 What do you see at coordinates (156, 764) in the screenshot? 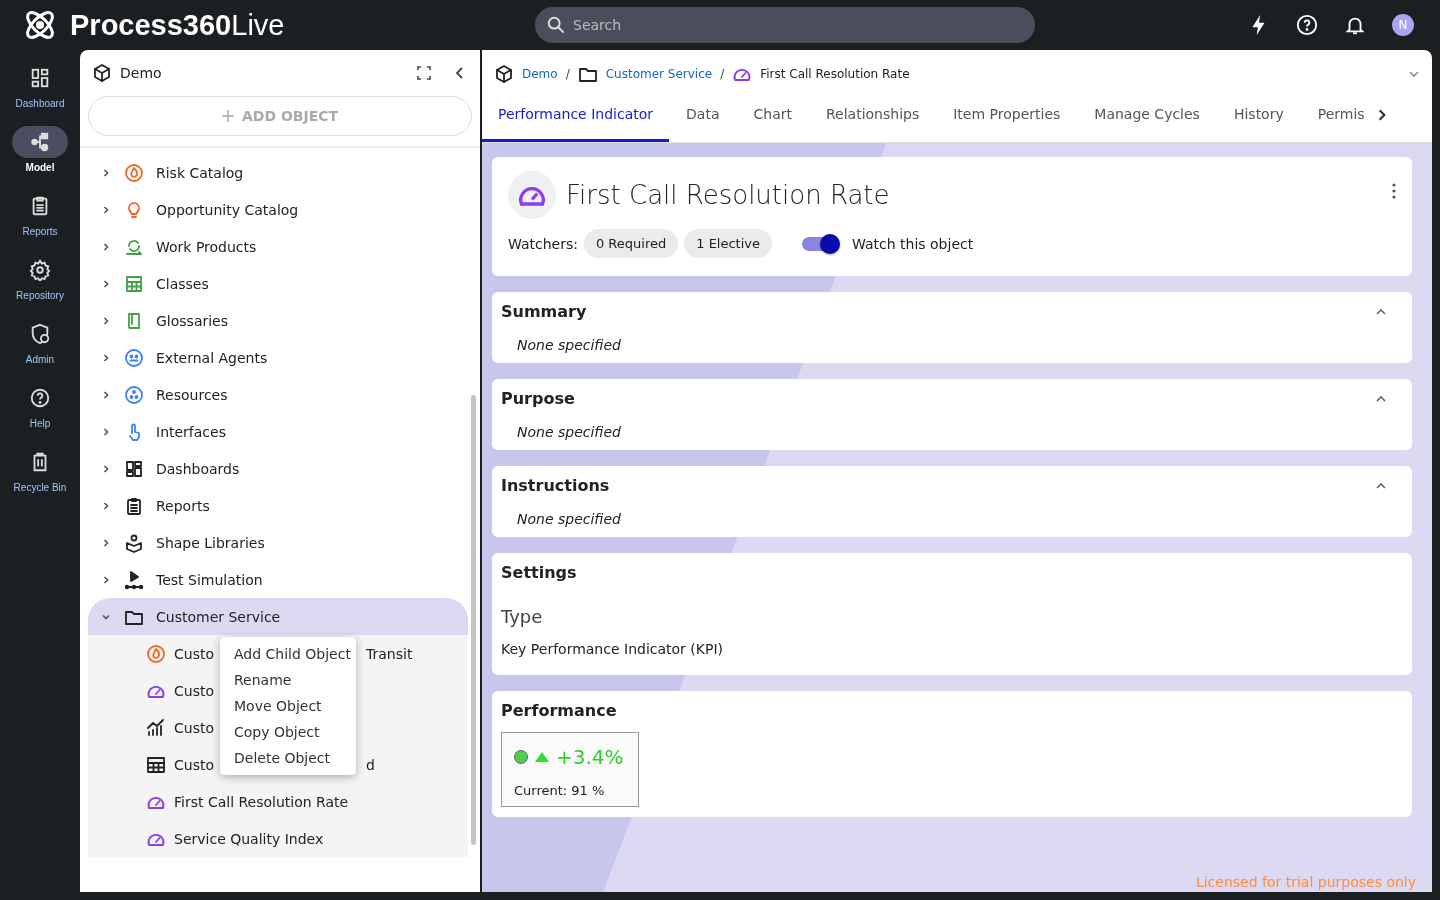
I see `table-icon` at bounding box center [156, 764].